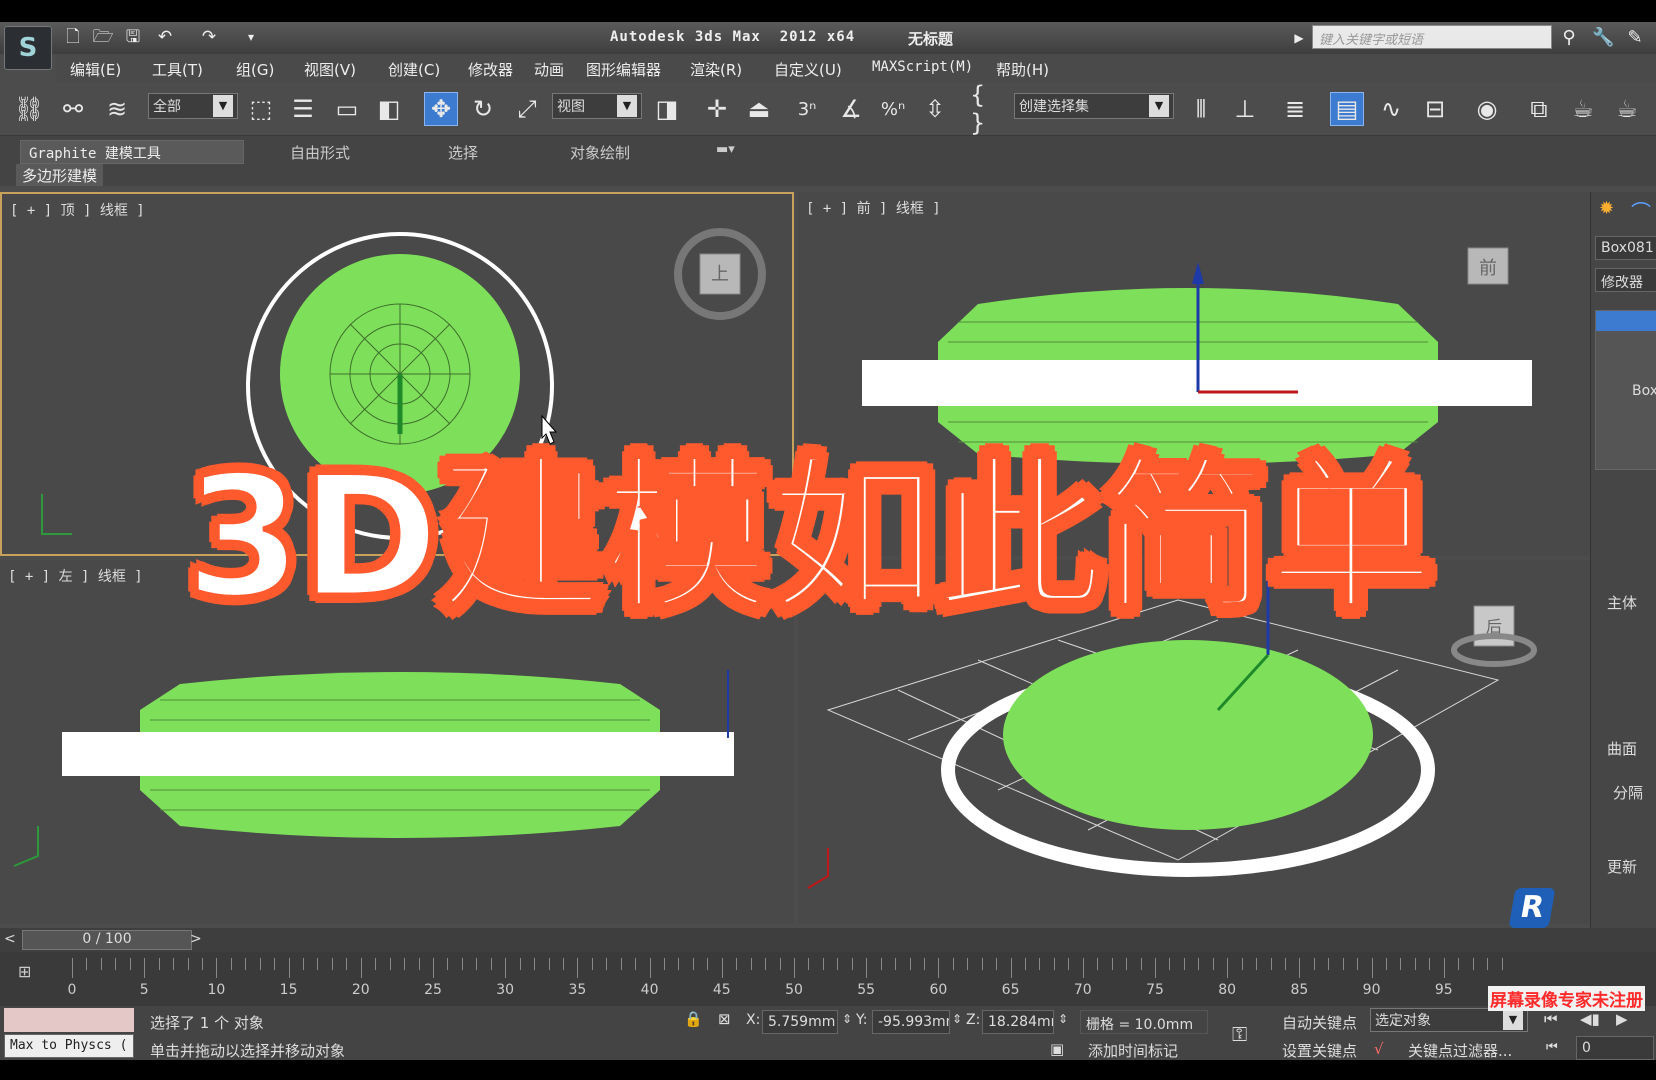  I want to click on maxscript-mini-listener: Max to Physcs (, so click(69, 1046).